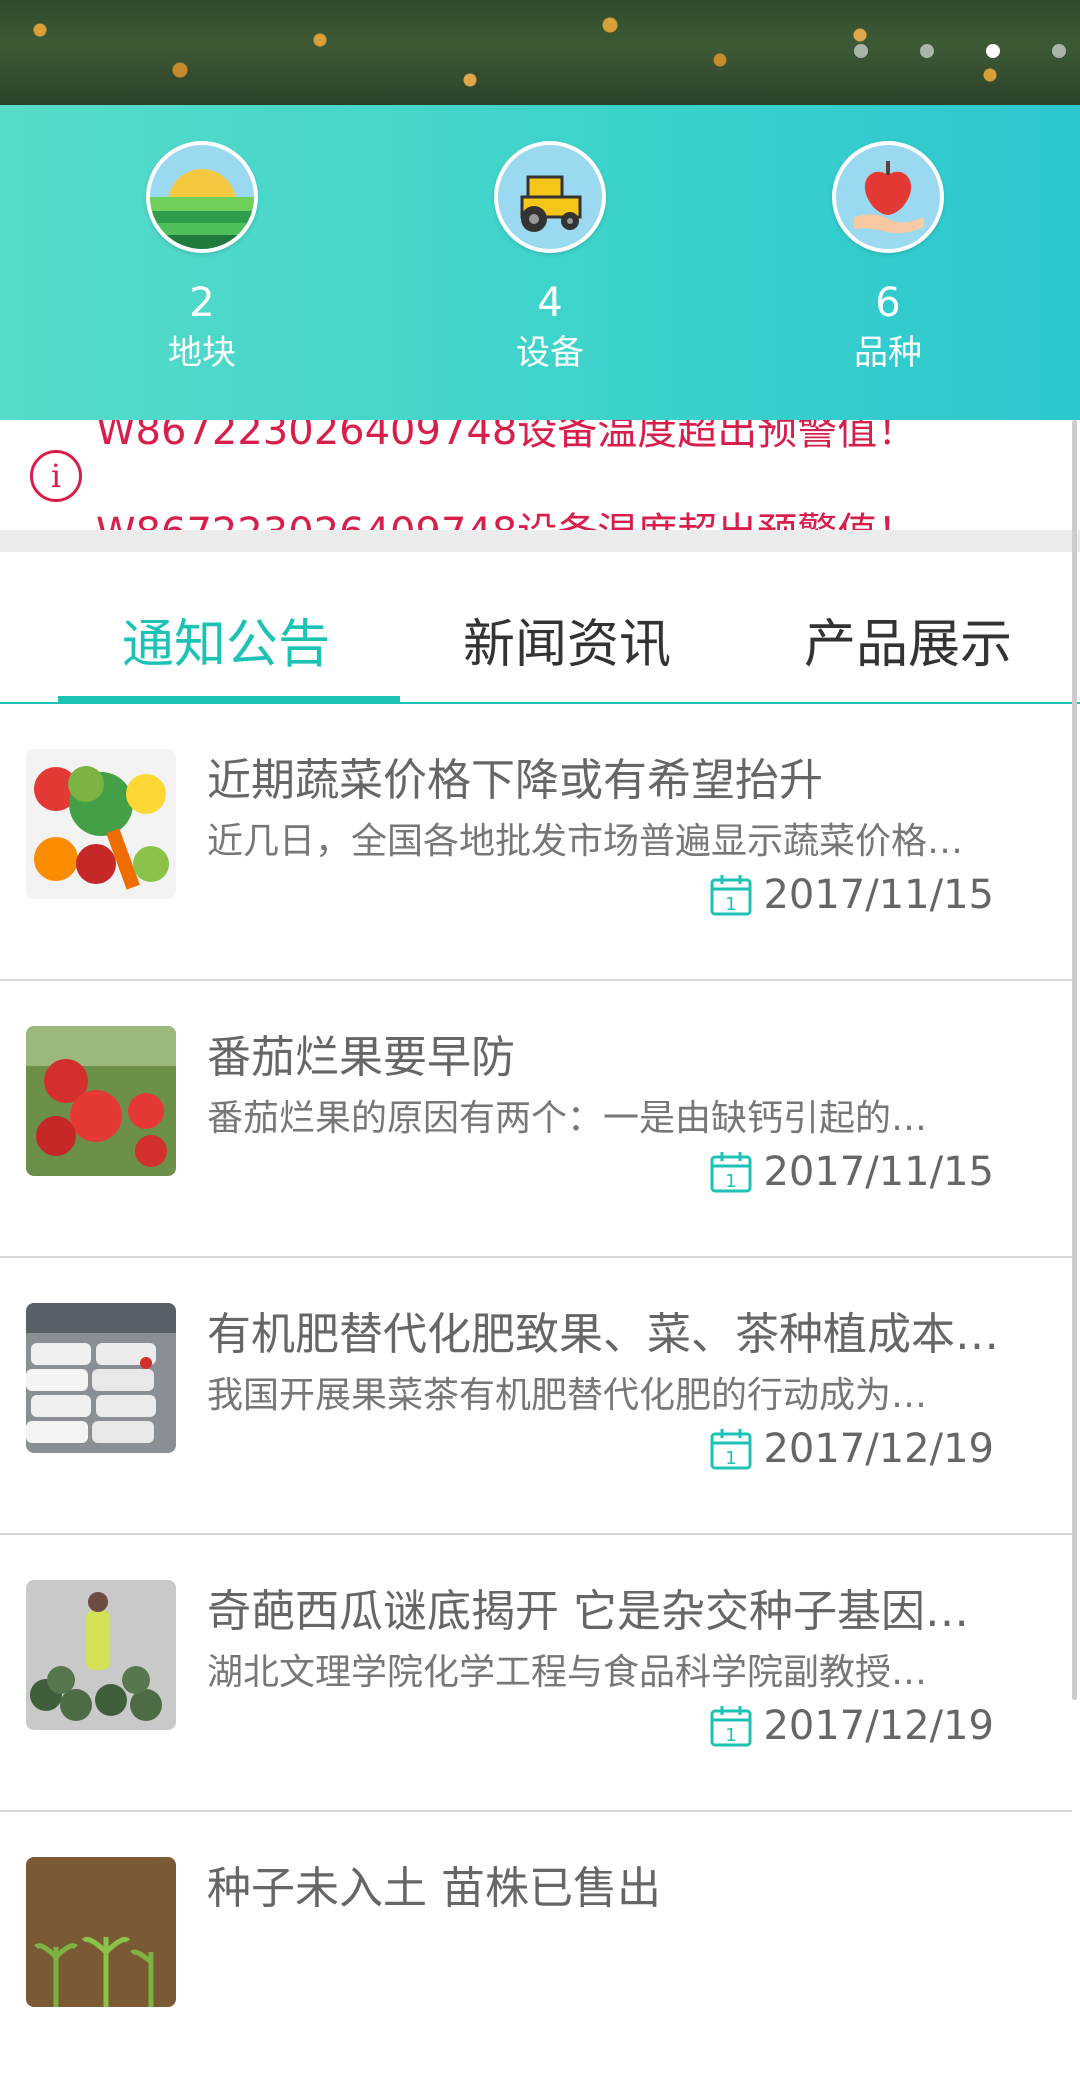 The height and width of the screenshot is (2087, 1080). What do you see at coordinates (540, 55) in the screenshot?
I see `top-banner-carousel` at bounding box center [540, 55].